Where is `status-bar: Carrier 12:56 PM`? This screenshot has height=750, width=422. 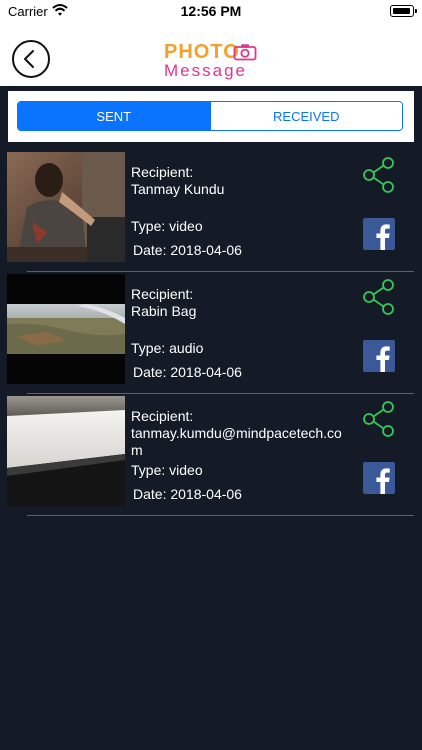
status-bar: Carrier 12:56 PM is located at coordinates (211, 12).